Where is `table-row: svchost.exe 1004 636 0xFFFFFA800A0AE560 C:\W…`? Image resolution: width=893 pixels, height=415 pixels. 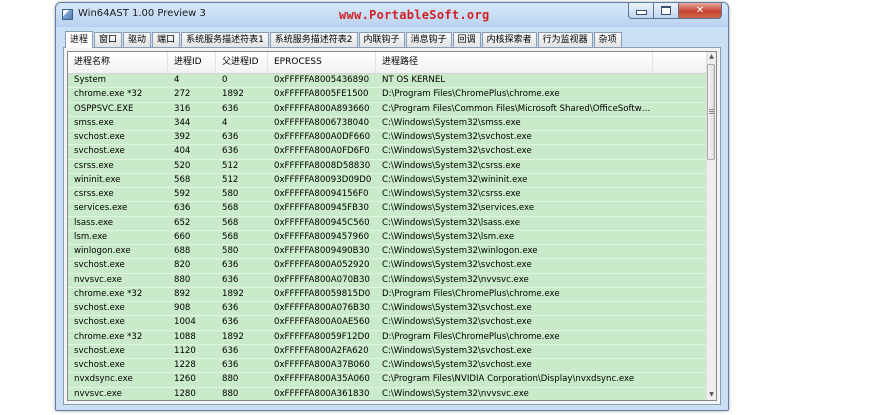
table-row: svchost.exe 1004 636 0xFFFFFA800A0AE560 C:\W… is located at coordinates (388, 323).